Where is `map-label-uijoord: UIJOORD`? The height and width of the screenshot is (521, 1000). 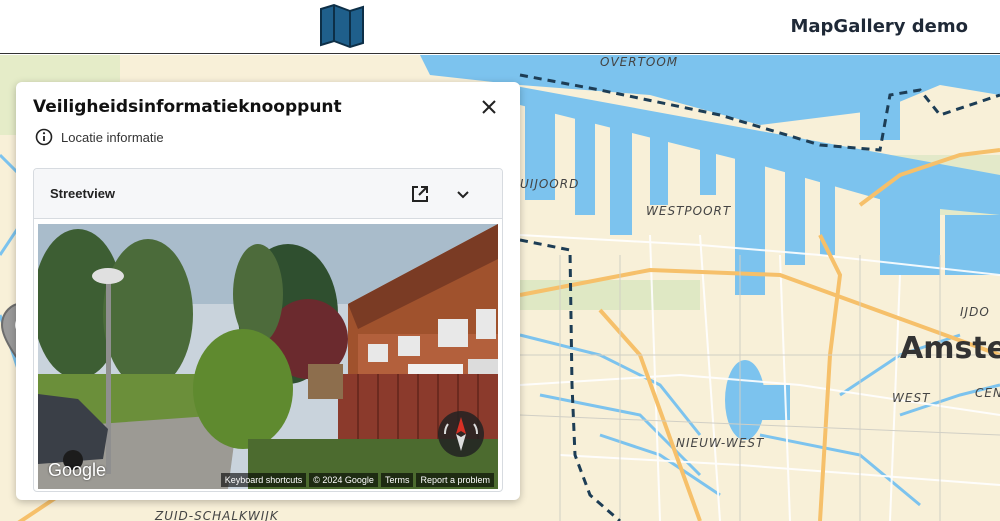
map-label-uijoord: UIJOORD is located at coordinates (550, 184).